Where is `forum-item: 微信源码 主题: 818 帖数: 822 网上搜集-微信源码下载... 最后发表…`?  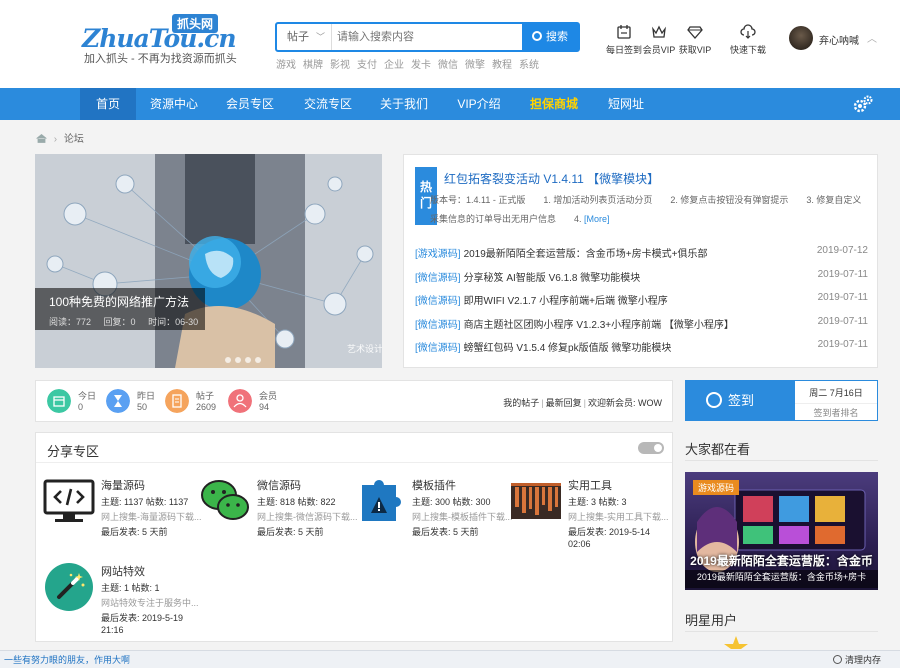
forum-item: 微信源码 主题: 818 帖数: 822 网上搜集-微信源码下载... 最后发表… is located at coordinates (279, 517).